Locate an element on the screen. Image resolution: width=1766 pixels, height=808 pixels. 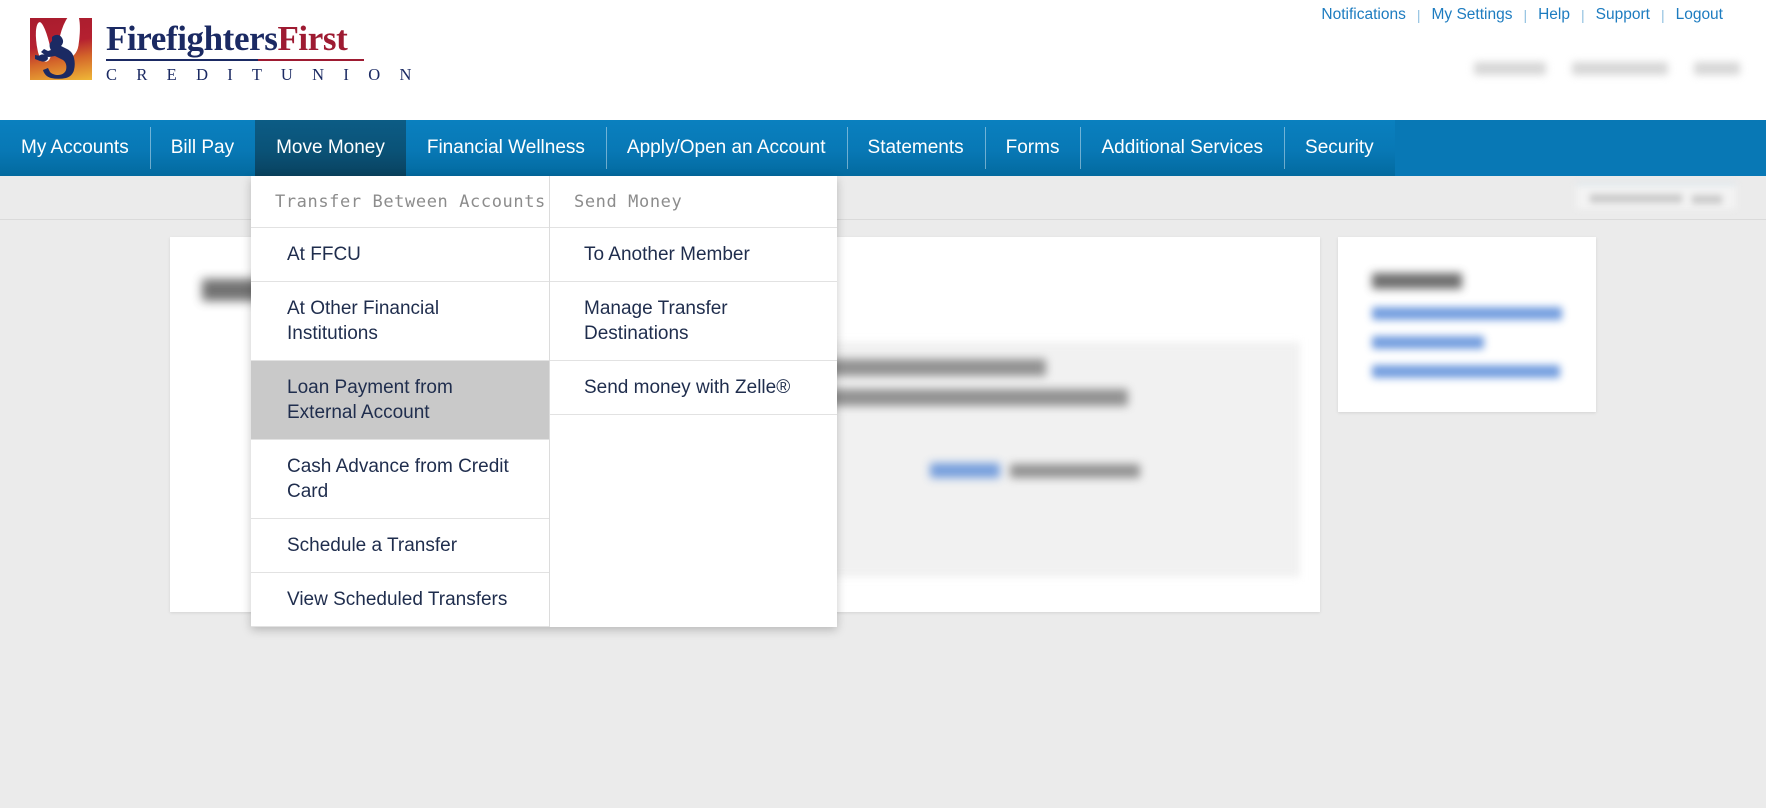
last-login-badge-obscured is located at coordinates (1656, 196).